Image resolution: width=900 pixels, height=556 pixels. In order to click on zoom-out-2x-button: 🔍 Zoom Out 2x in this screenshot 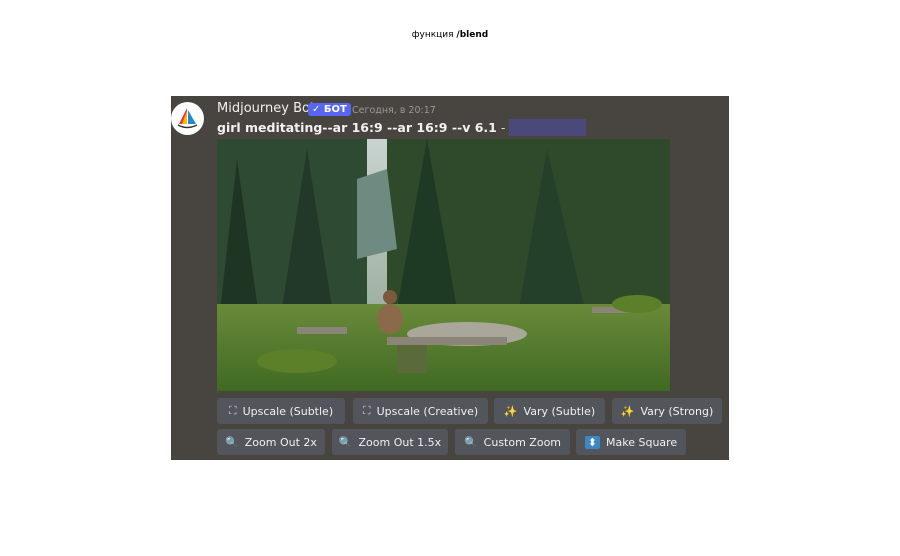, I will do `click(271, 442)`.